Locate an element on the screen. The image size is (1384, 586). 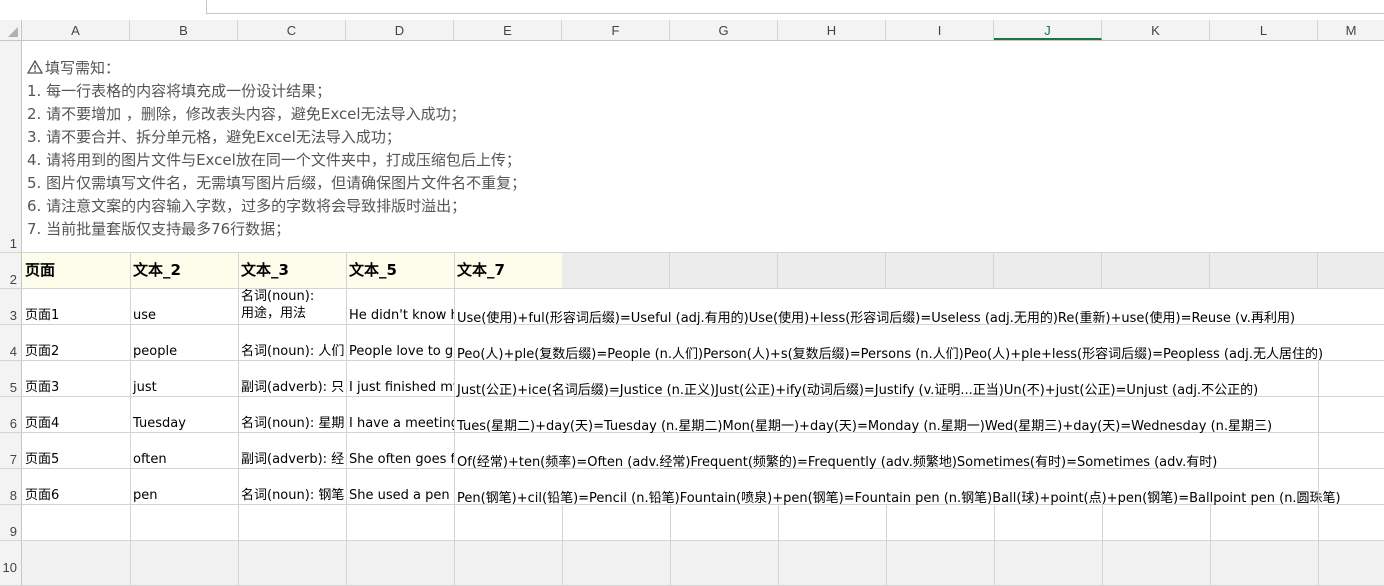
row-header-9: 9 is located at coordinates (11, 523).